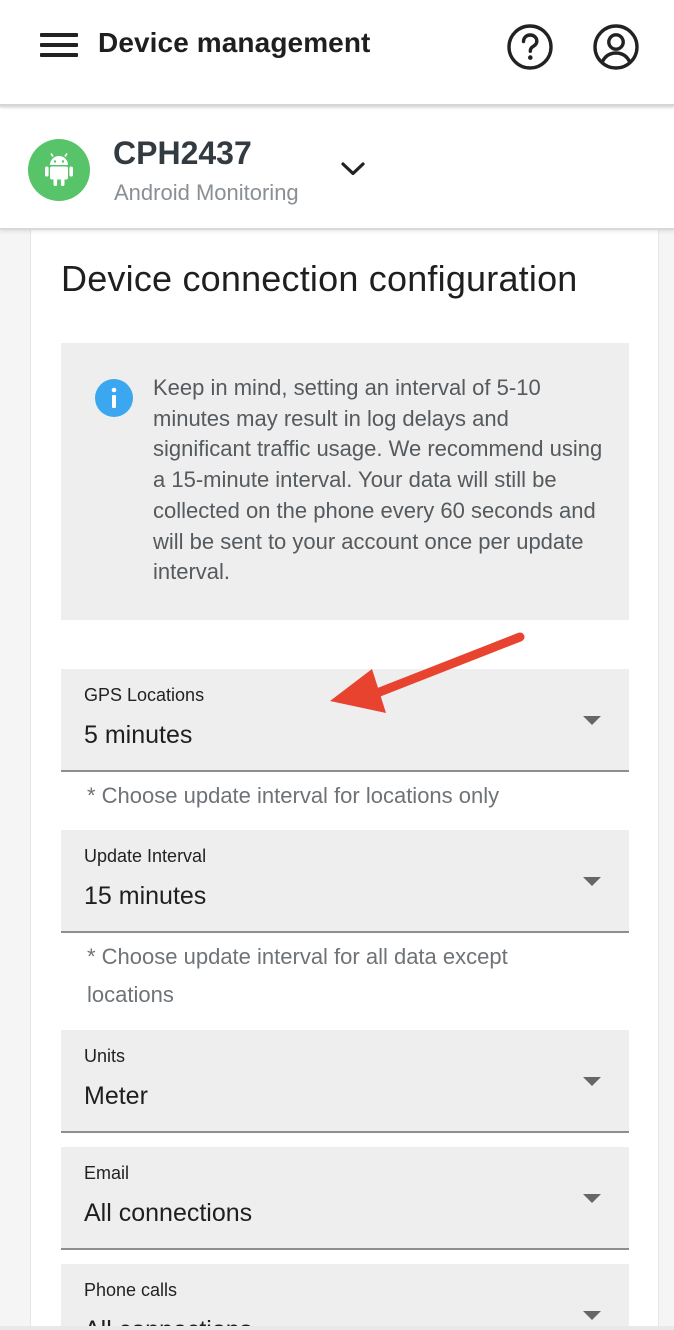 This screenshot has height=1330, width=674. Describe the element at coordinates (116, 1096) in the screenshot. I see `field-value: Meter` at that location.